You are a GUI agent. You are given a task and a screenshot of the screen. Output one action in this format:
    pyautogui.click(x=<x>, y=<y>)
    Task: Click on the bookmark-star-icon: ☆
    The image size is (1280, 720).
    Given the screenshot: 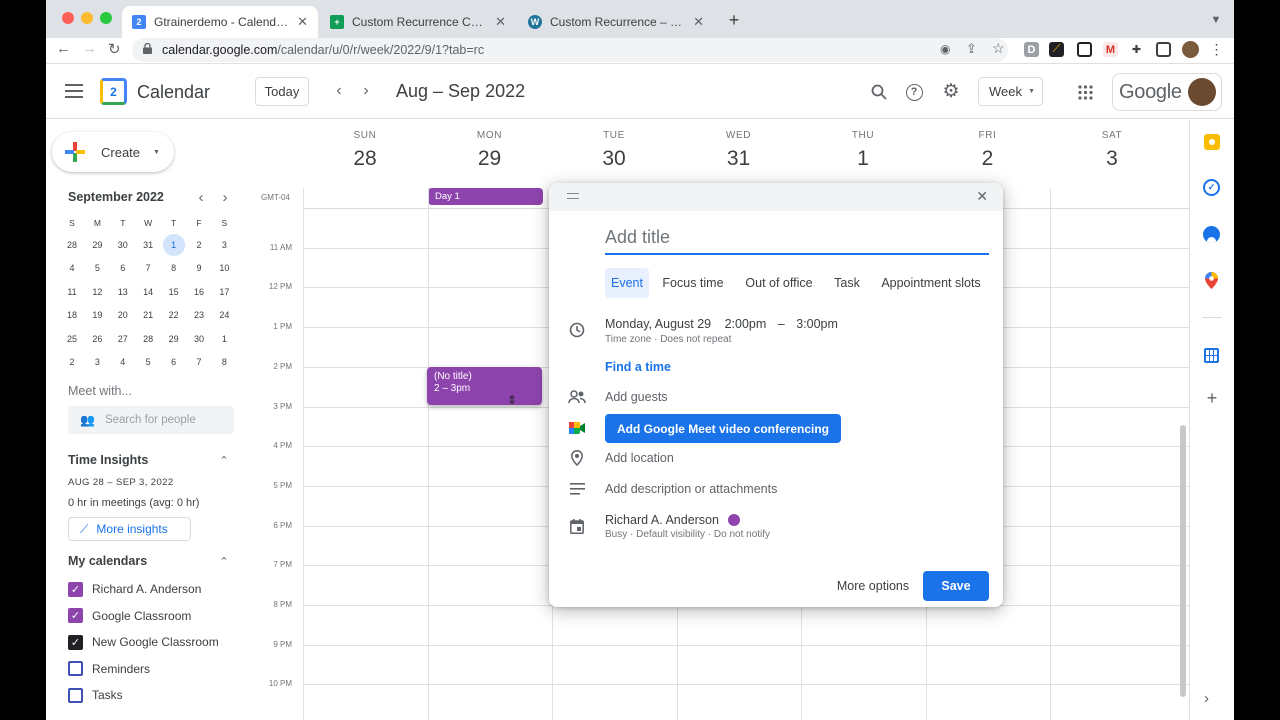 What is the action you would take?
    pyautogui.click(x=998, y=48)
    